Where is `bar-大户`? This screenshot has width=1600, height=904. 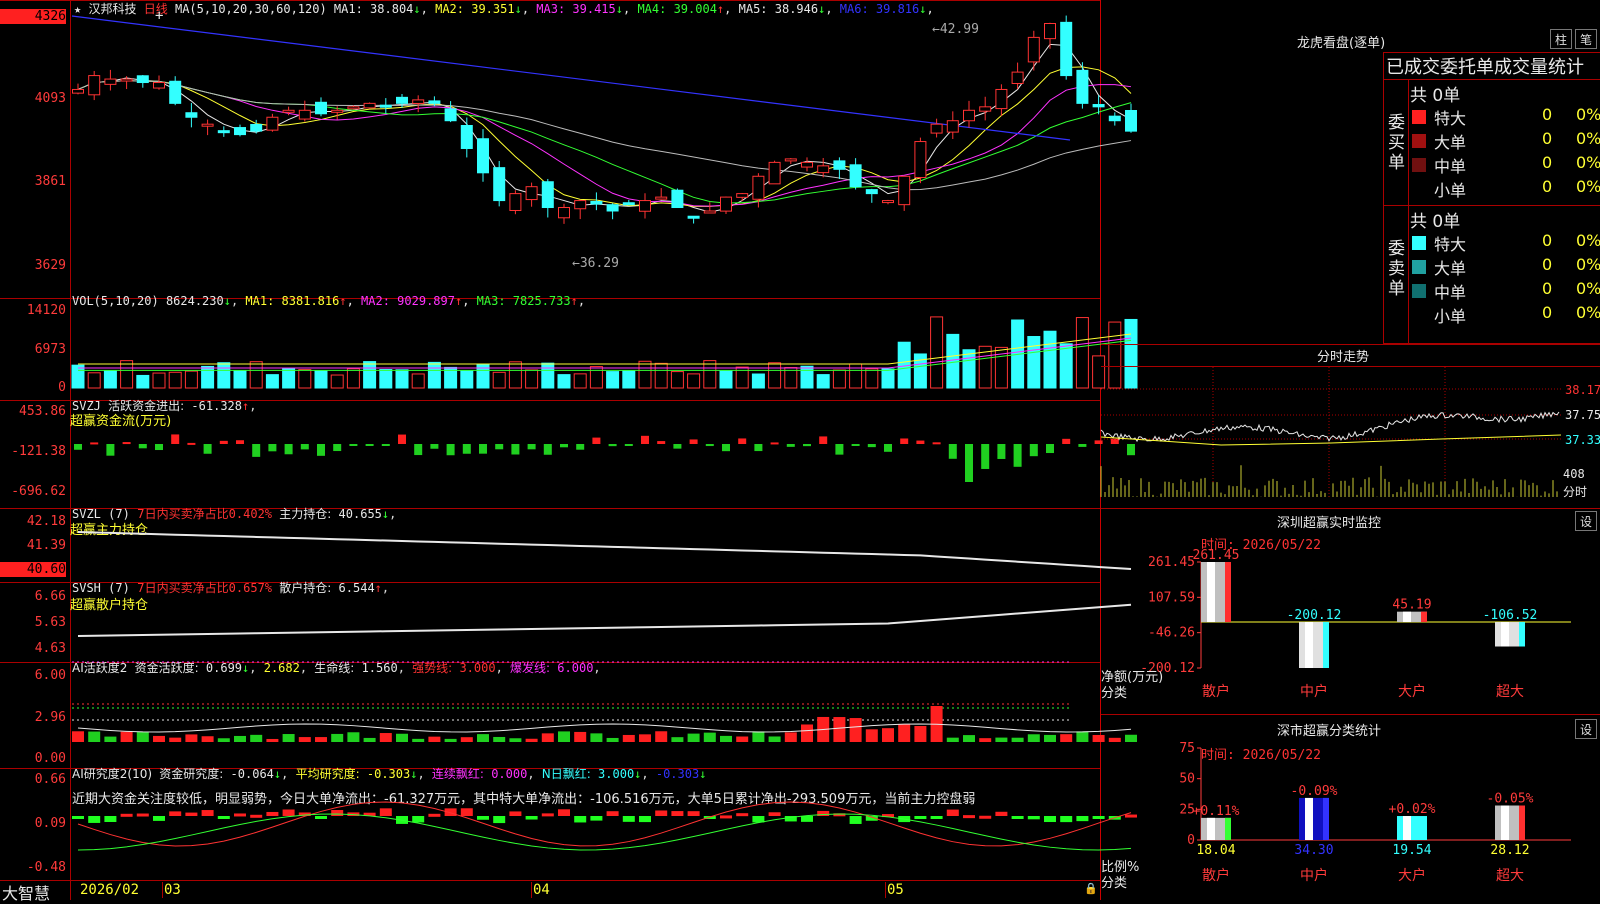 bar-大户 is located at coordinates (1412, 828).